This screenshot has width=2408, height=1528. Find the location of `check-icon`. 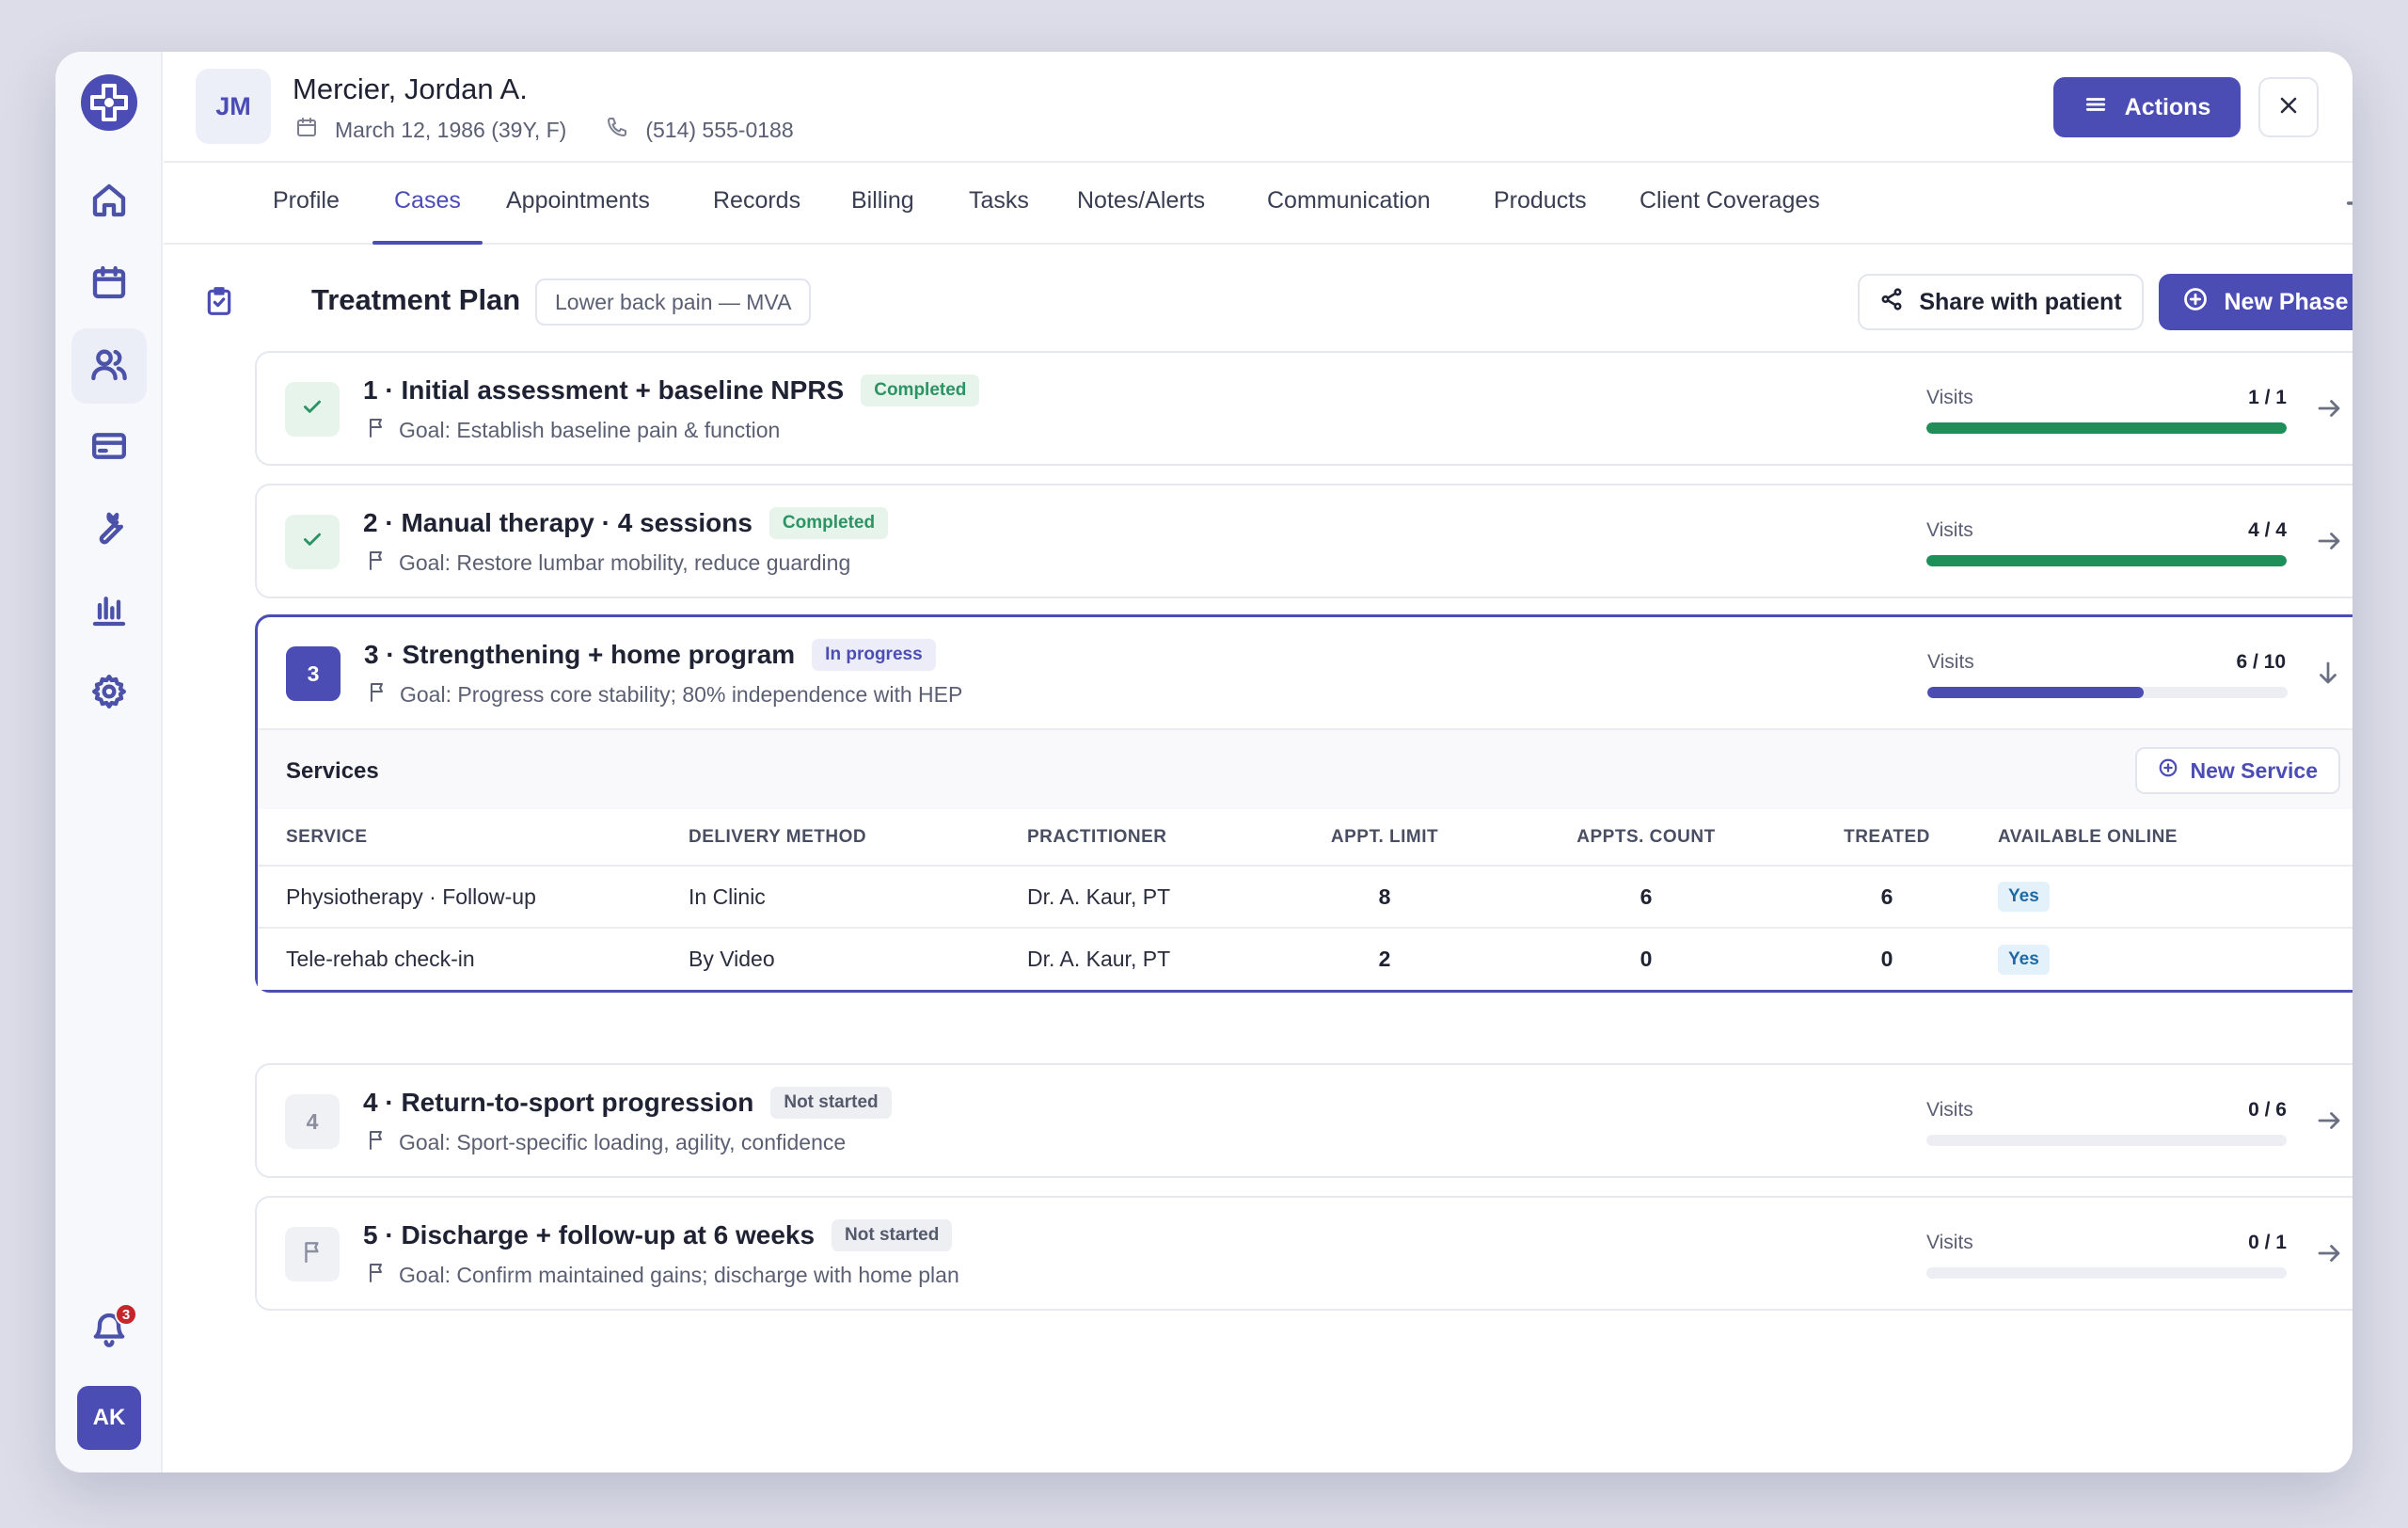

check-icon is located at coordinates (312, 409).